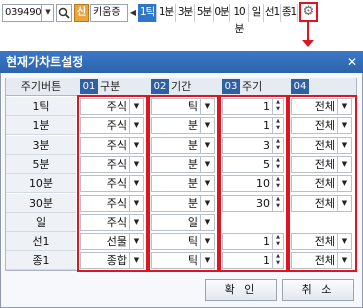 Image resolution: width=363 pixels, height=308 pixels. What do you see at coordinates (41, 125) in the screenshot?
I see `row-label: 1분` at bounding box center [41, 125].